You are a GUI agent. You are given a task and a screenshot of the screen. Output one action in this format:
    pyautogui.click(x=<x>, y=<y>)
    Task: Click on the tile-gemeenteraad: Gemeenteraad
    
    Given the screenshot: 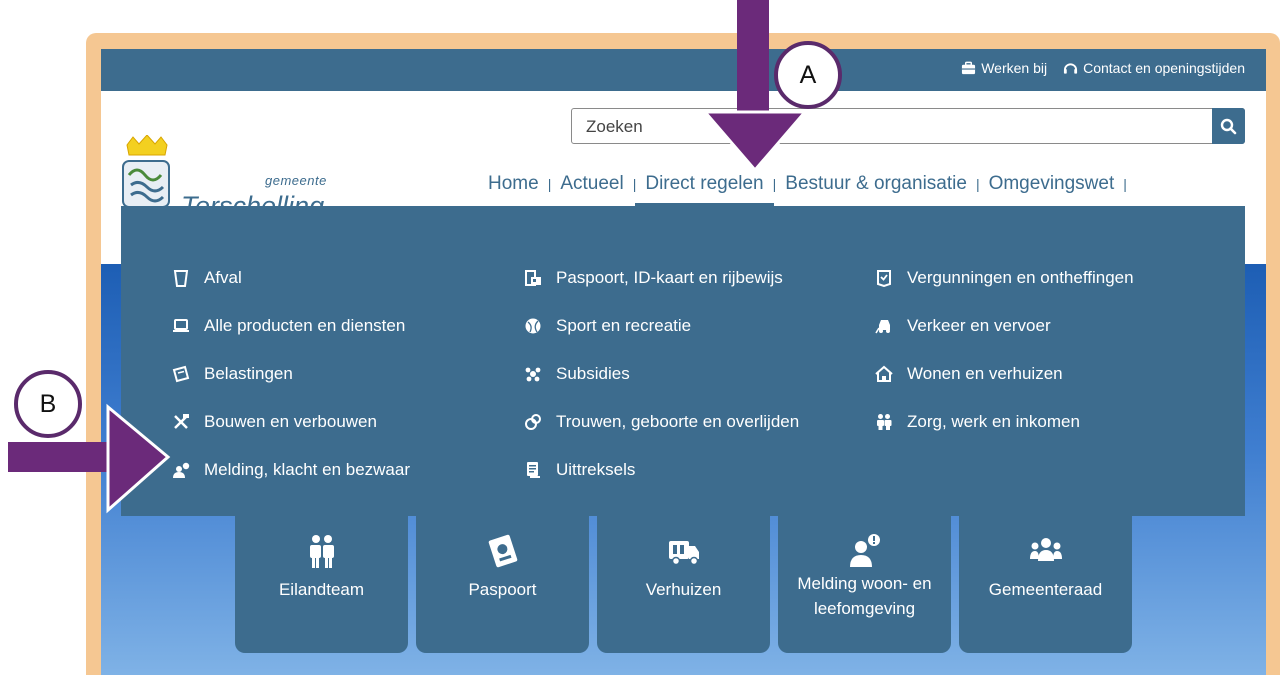 What is the action you would take?
    pyautogui.click(x=1045, y=582)
    